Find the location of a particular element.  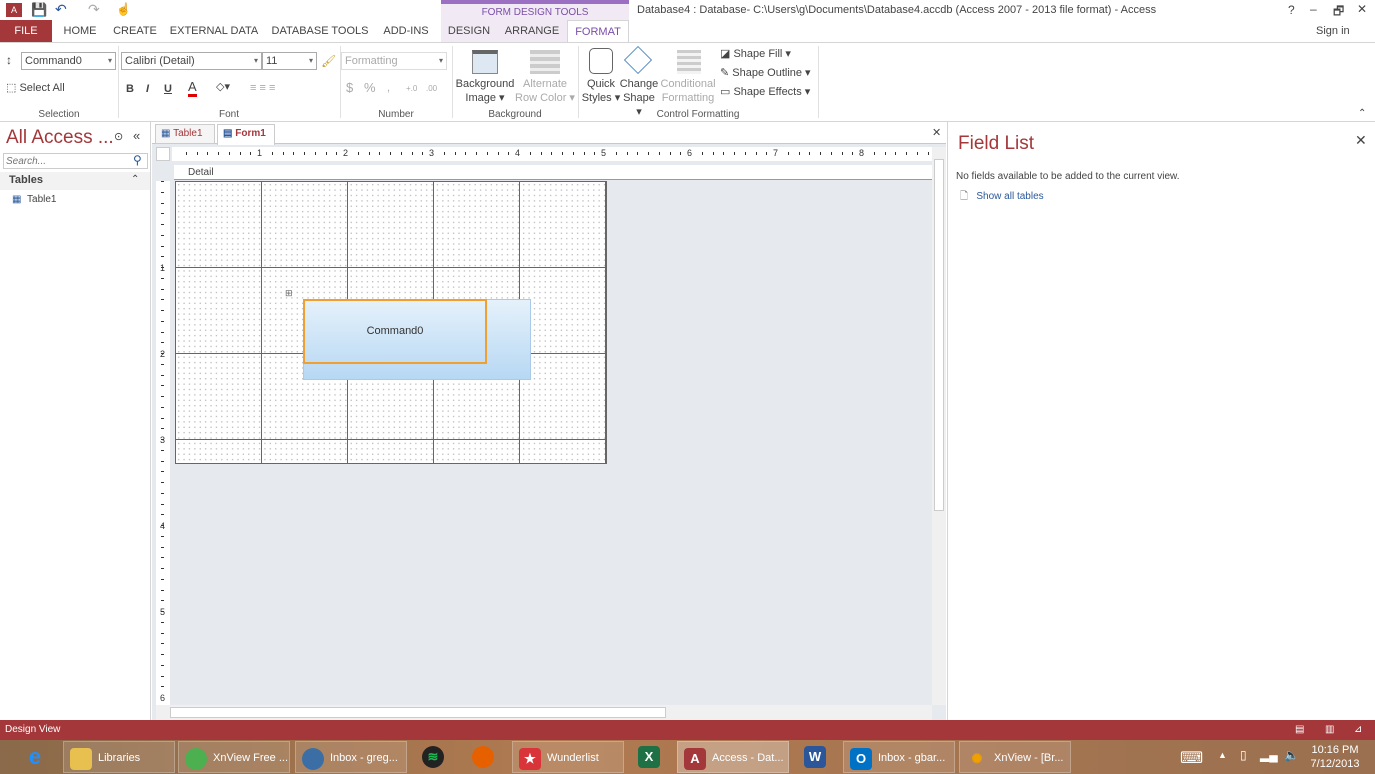

vertical-scrollbar is located at coordinates (939, 426).